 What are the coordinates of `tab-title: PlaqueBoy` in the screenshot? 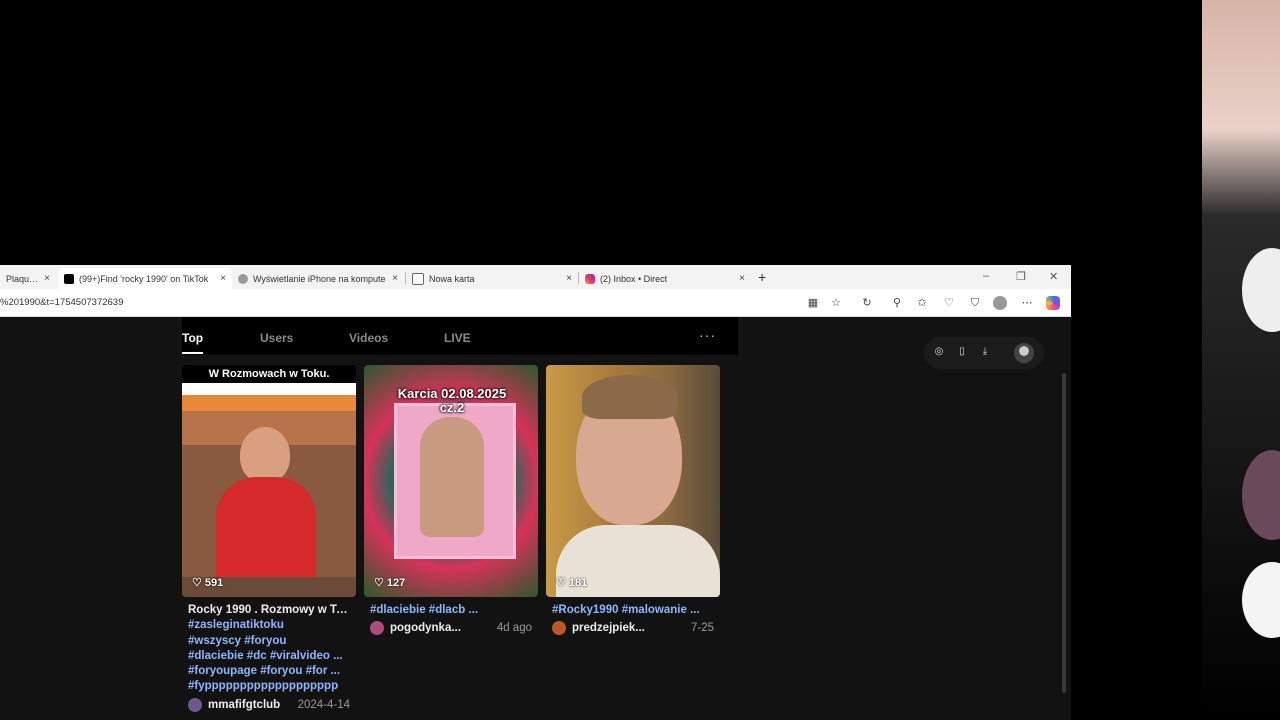 It's located at (22, 278).